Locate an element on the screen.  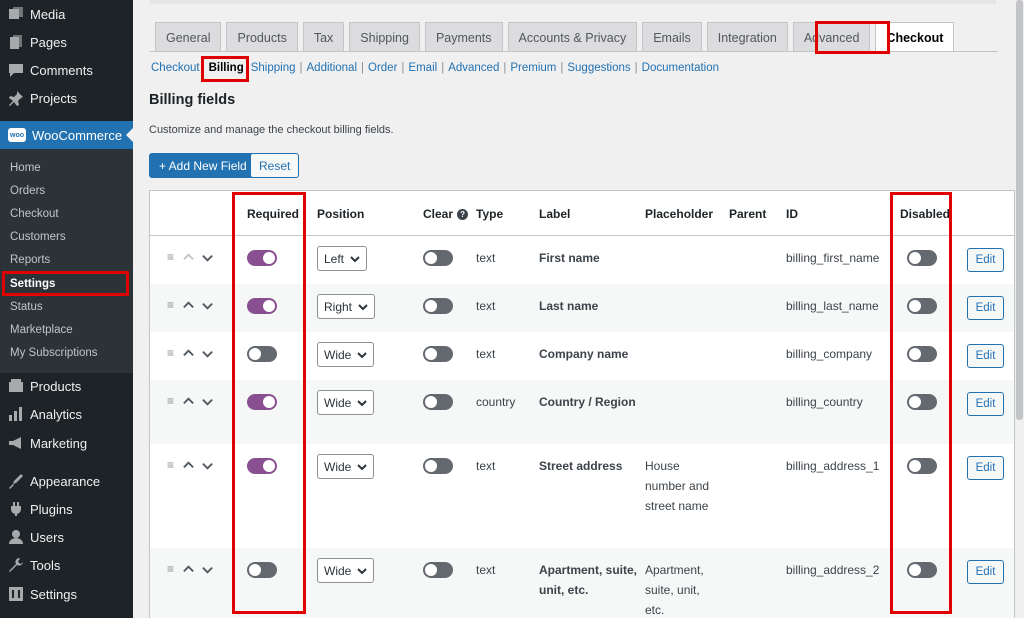
subnav-advanced: Advanced is located at coordinates (473, 68).